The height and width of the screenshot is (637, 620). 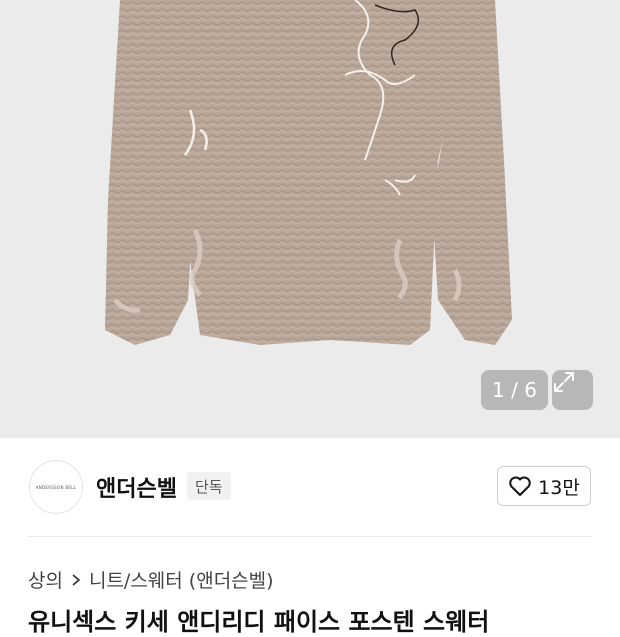 What do you see at coordinates (76, 579) in the screenshot?
I see `chevron-right-icon` at bounding box center [76, 579].